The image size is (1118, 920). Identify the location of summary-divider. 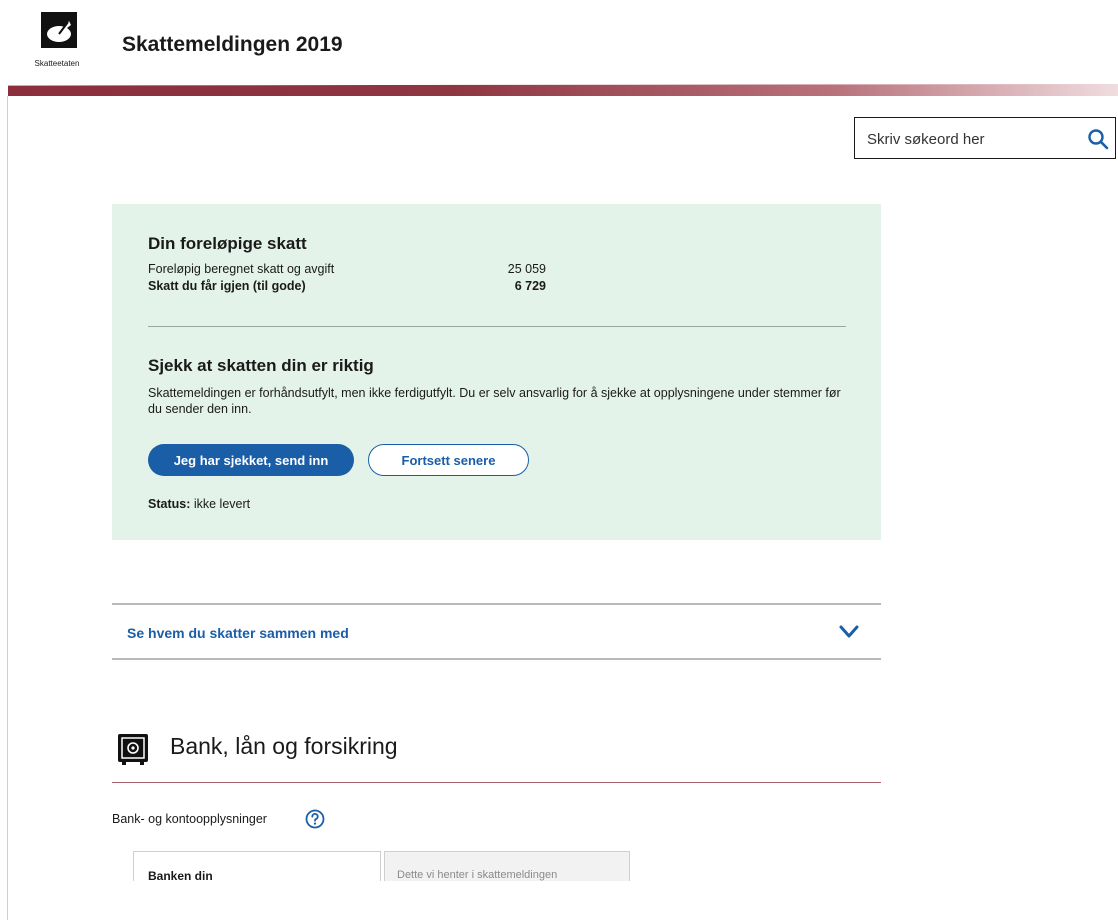
(497, 326).